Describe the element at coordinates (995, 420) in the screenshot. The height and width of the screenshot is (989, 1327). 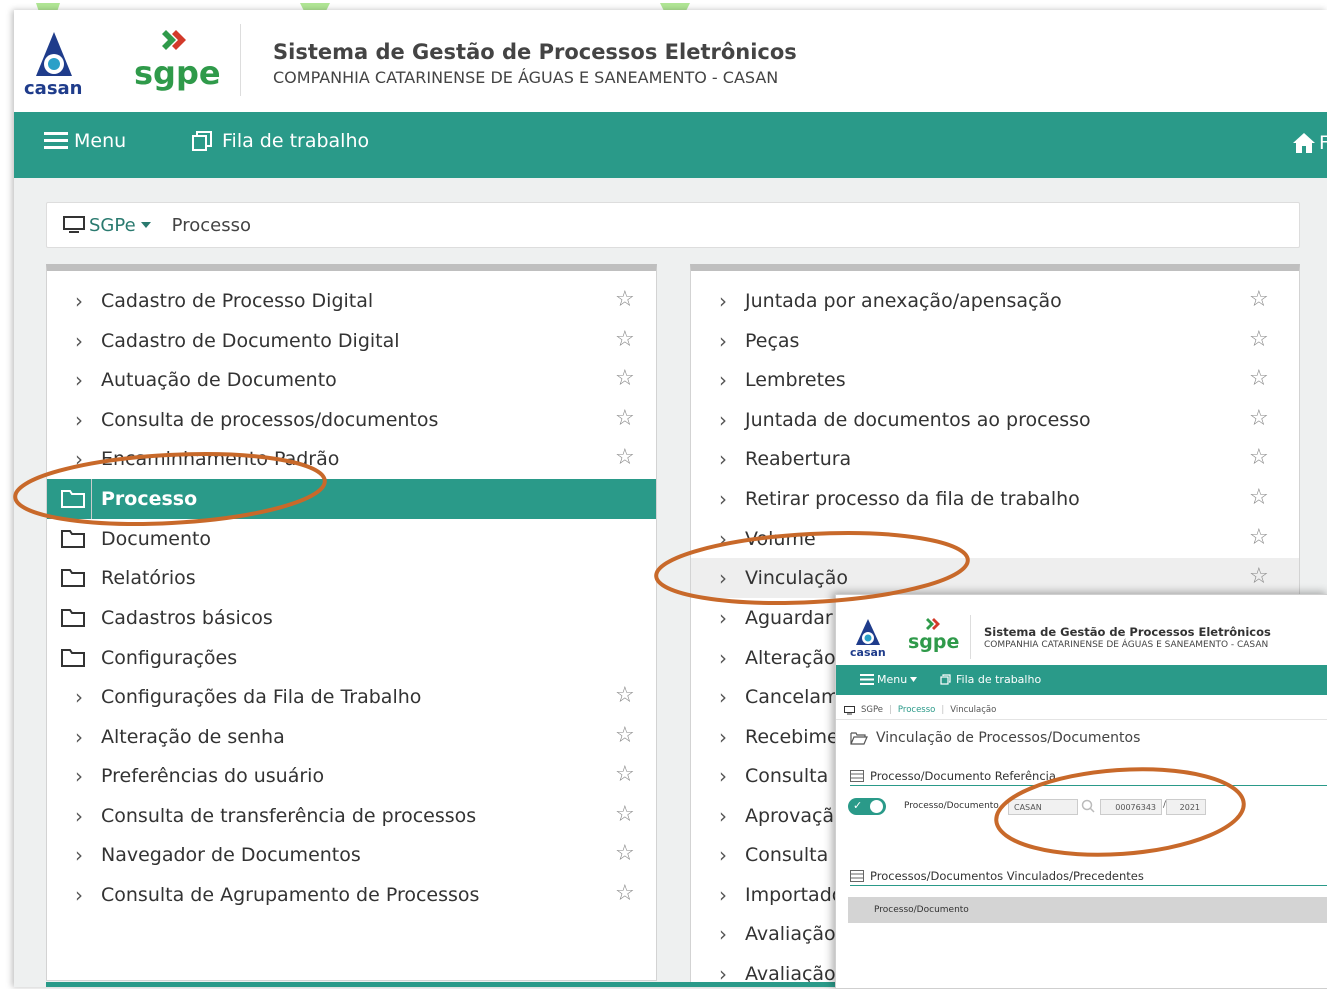
I see `submenu-item: › Juntada de documentos ao processo ☆` at that location.